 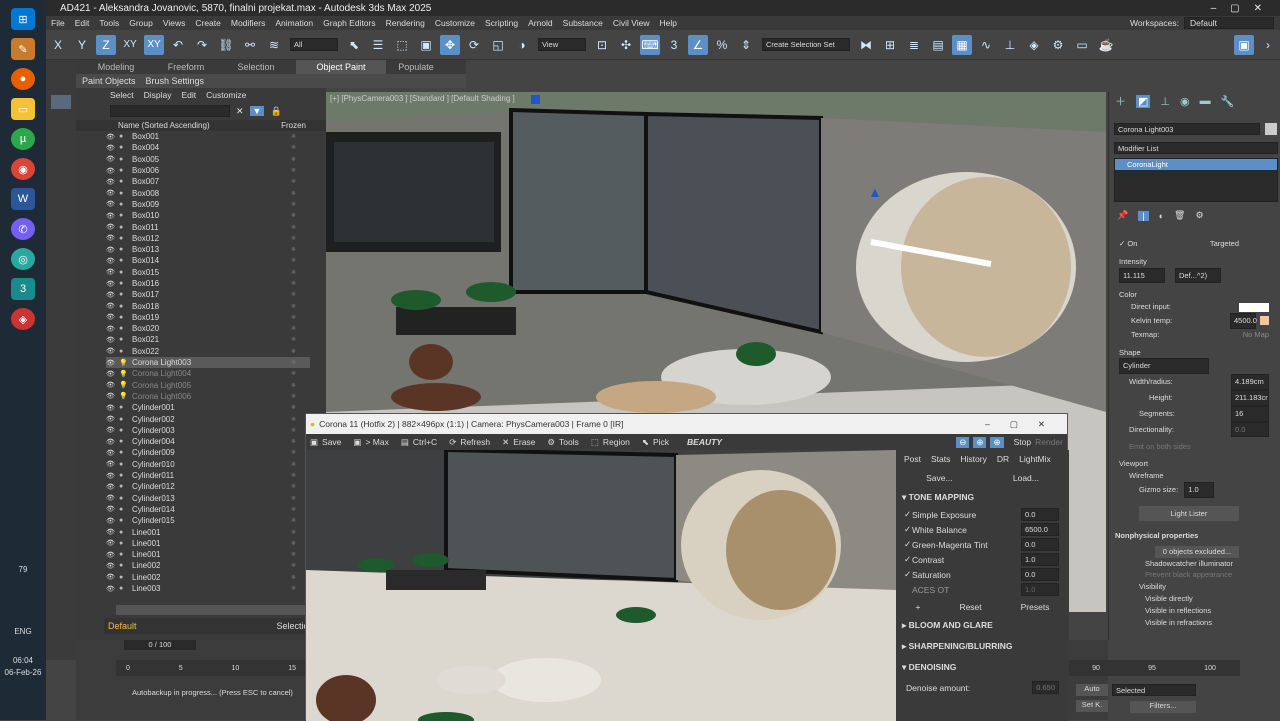 What do you see at coordinates (274, 45) in the screenshot?
I see `bind-spacewarp-icon: ≋` at bounding box center [274, 45].